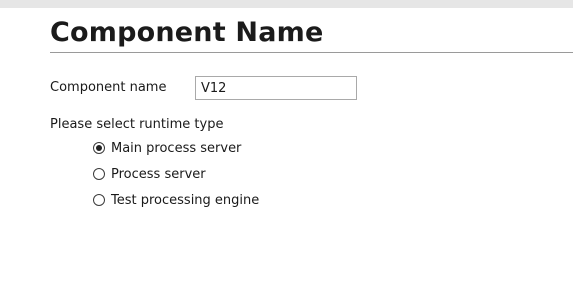 Image resolution: width=573 pixels, height=297 pixels. What do you see at coordinates (187, 32) in the screenshot?
I see `page-title: Component Name` at bounding box center [187, 32].